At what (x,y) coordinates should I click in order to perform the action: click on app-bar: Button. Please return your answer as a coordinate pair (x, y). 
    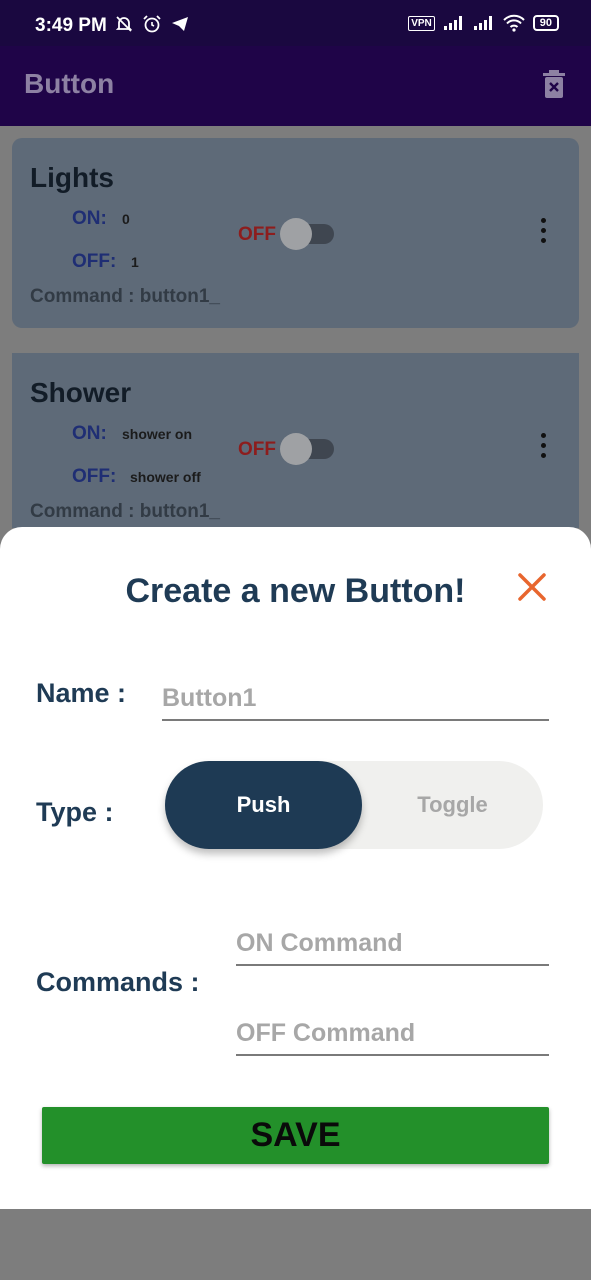
    Looking at the image, I should click on (295, 86).